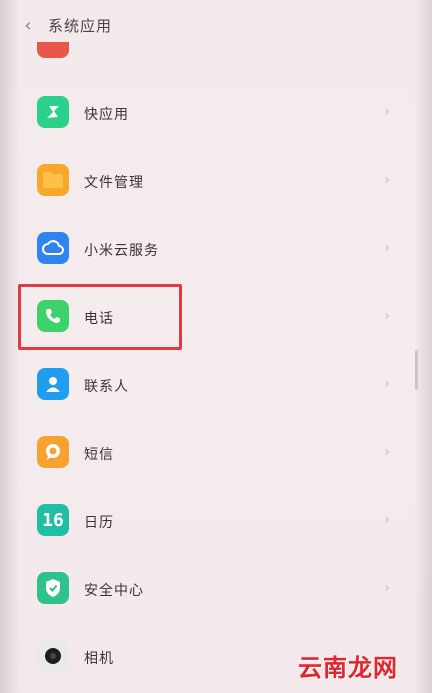  What do you see at coordinates (53, 180) in the screenshot?
I see `folder-icon` at bounding box center [53, 180].